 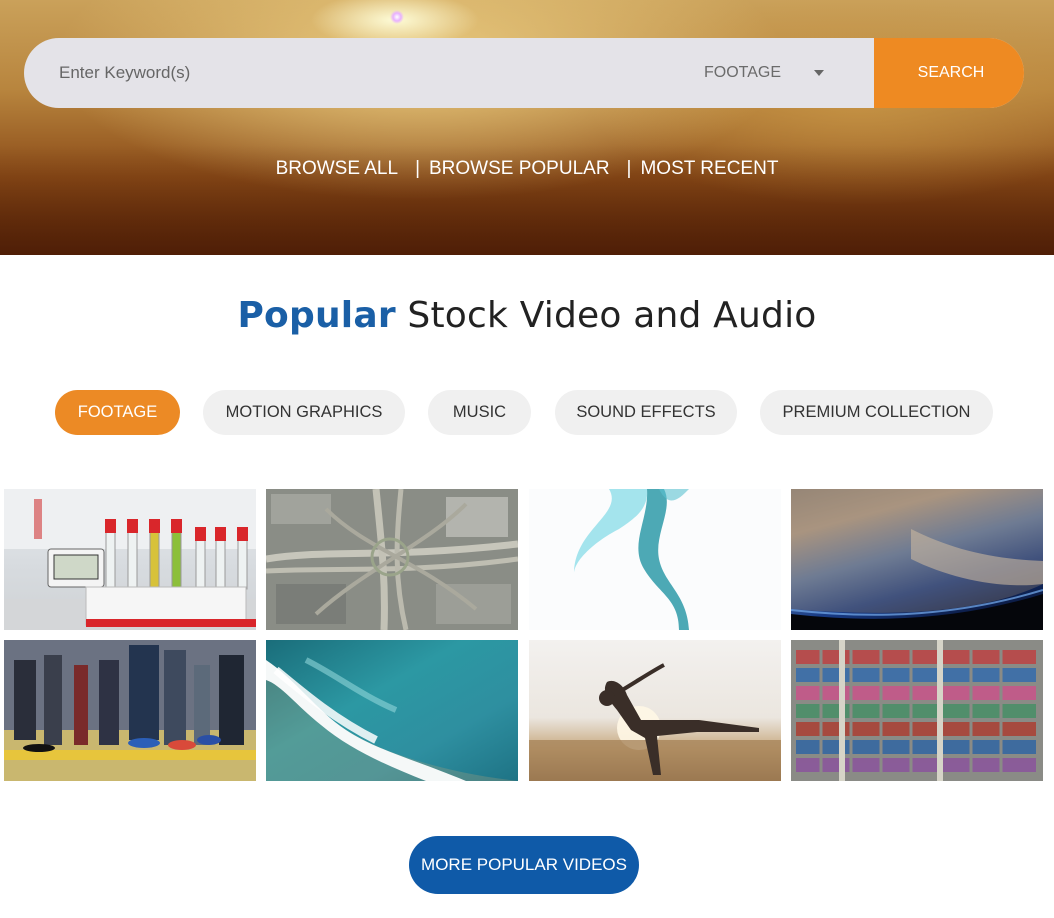 I want to click on browse-all-link: BROWSE ALL, so click(x=337, y=169).